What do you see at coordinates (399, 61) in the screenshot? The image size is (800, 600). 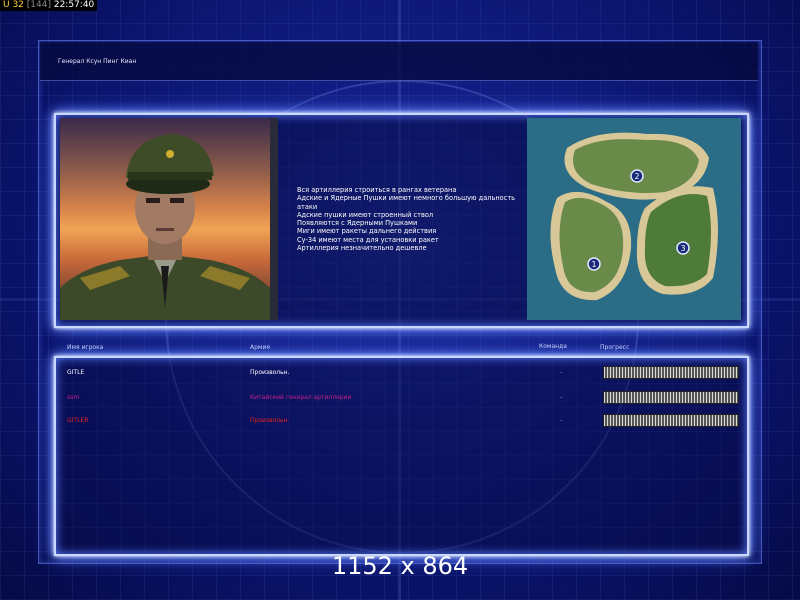 I see `title-bar` at bounding box center [399, 61].